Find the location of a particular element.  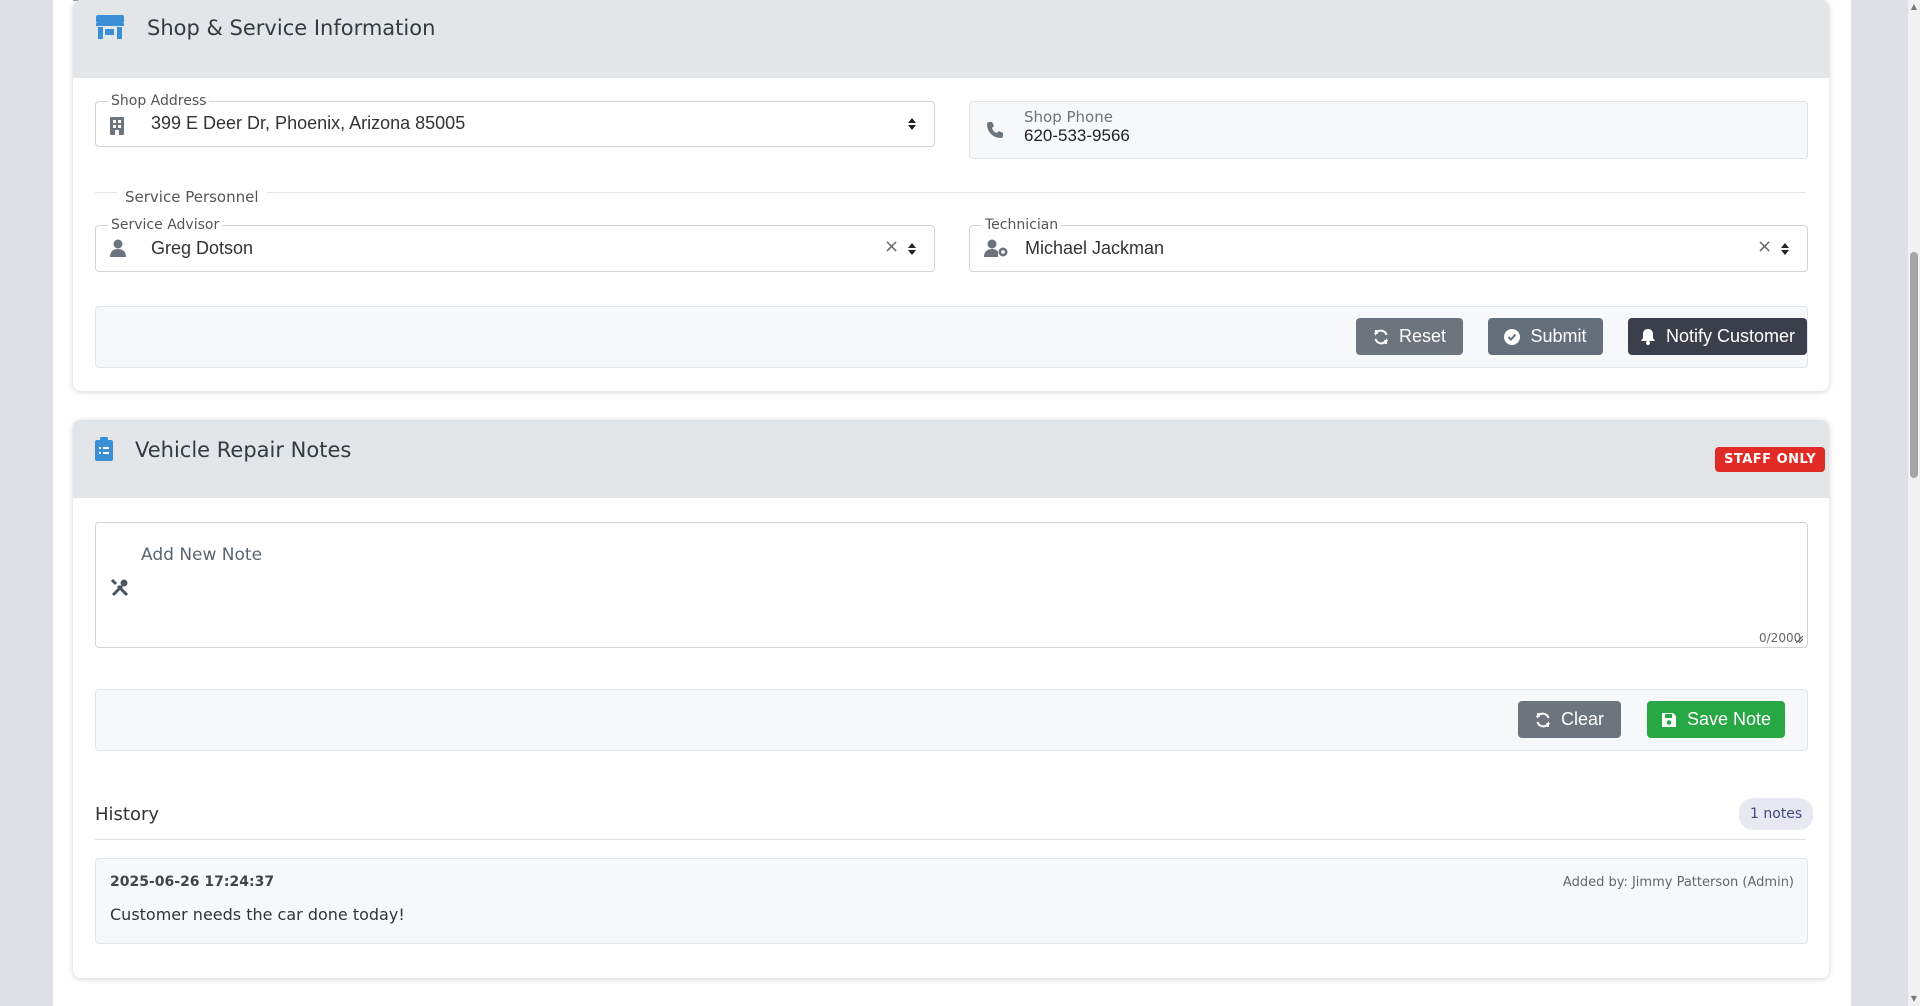

note-date: 2025-06-26 17:24:37 is located at coordinates (192, 882).